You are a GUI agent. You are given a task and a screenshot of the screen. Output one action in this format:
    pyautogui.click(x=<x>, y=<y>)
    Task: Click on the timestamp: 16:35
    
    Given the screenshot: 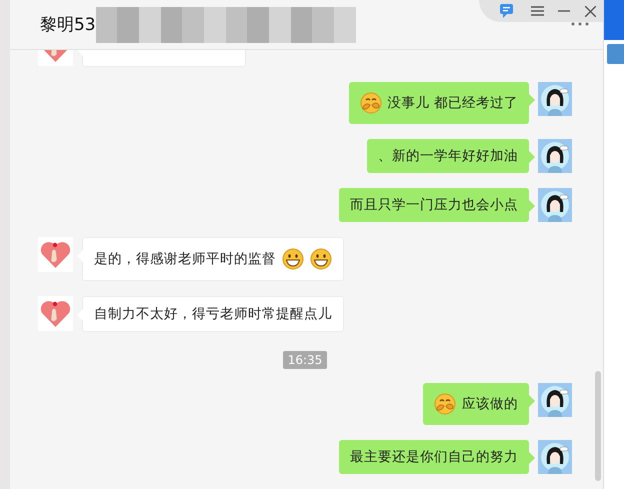 What is the action you would take?
    pyautogui.click(x=305, y=360)
    